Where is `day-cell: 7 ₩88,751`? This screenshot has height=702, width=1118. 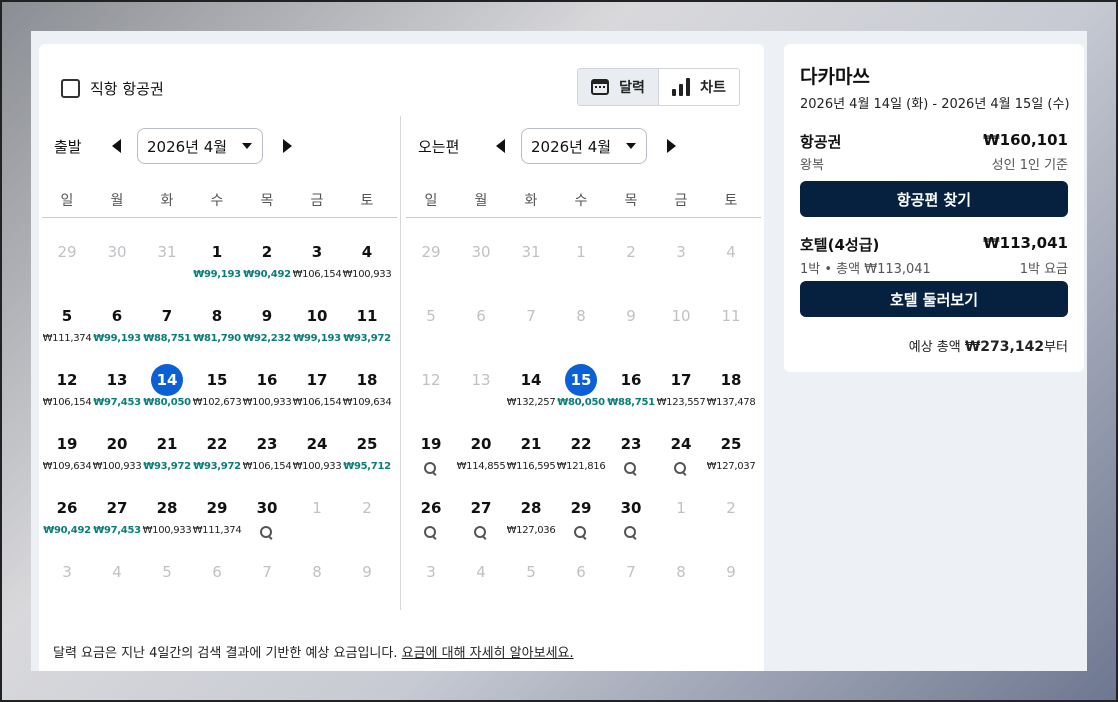 day-cell: 7 ₩88,751 is located at coordinates (167, 325).